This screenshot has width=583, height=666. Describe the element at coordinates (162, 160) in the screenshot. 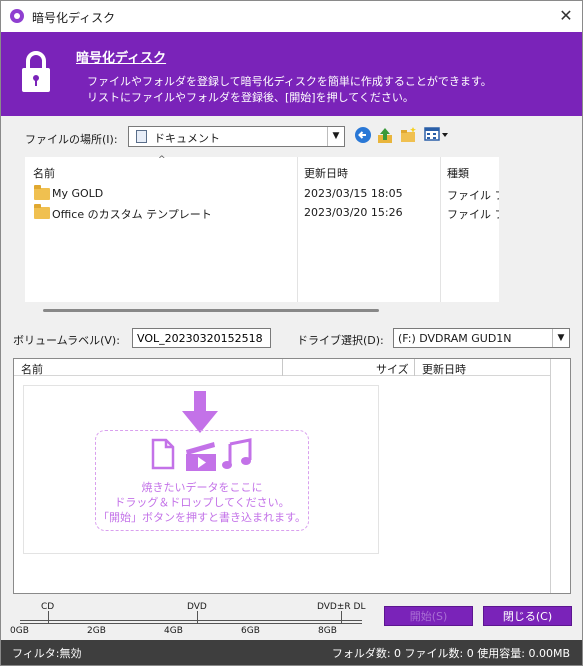

I see `sort-ascending-icon: ^` at that location.